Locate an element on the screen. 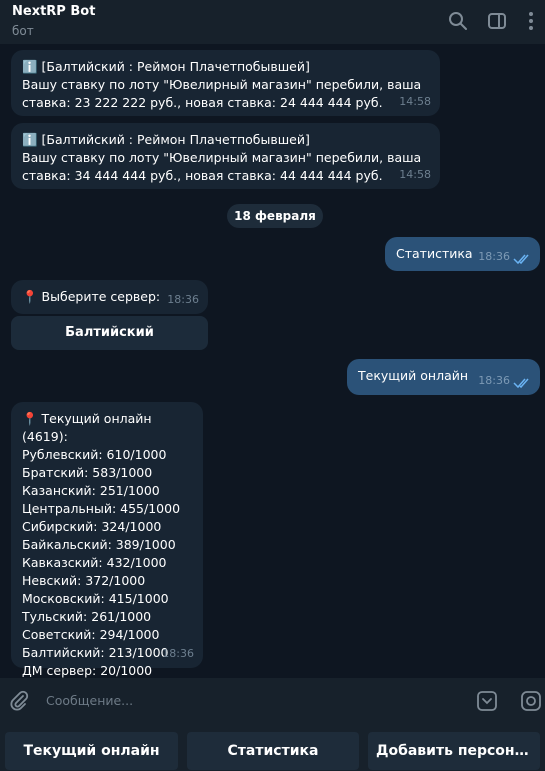 The height and width of the screenshot is (771, 545). sticker-icon is located at coordinates (531, 701).